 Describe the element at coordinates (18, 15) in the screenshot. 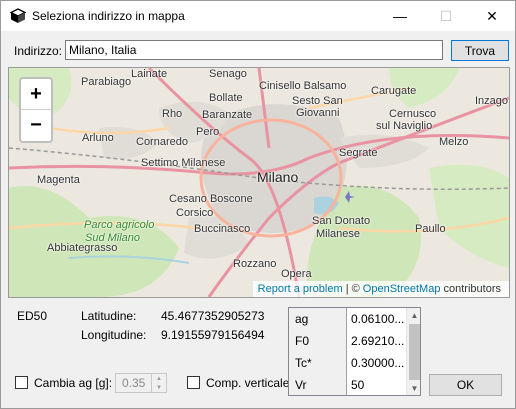

I see `cube-icon` at that location.